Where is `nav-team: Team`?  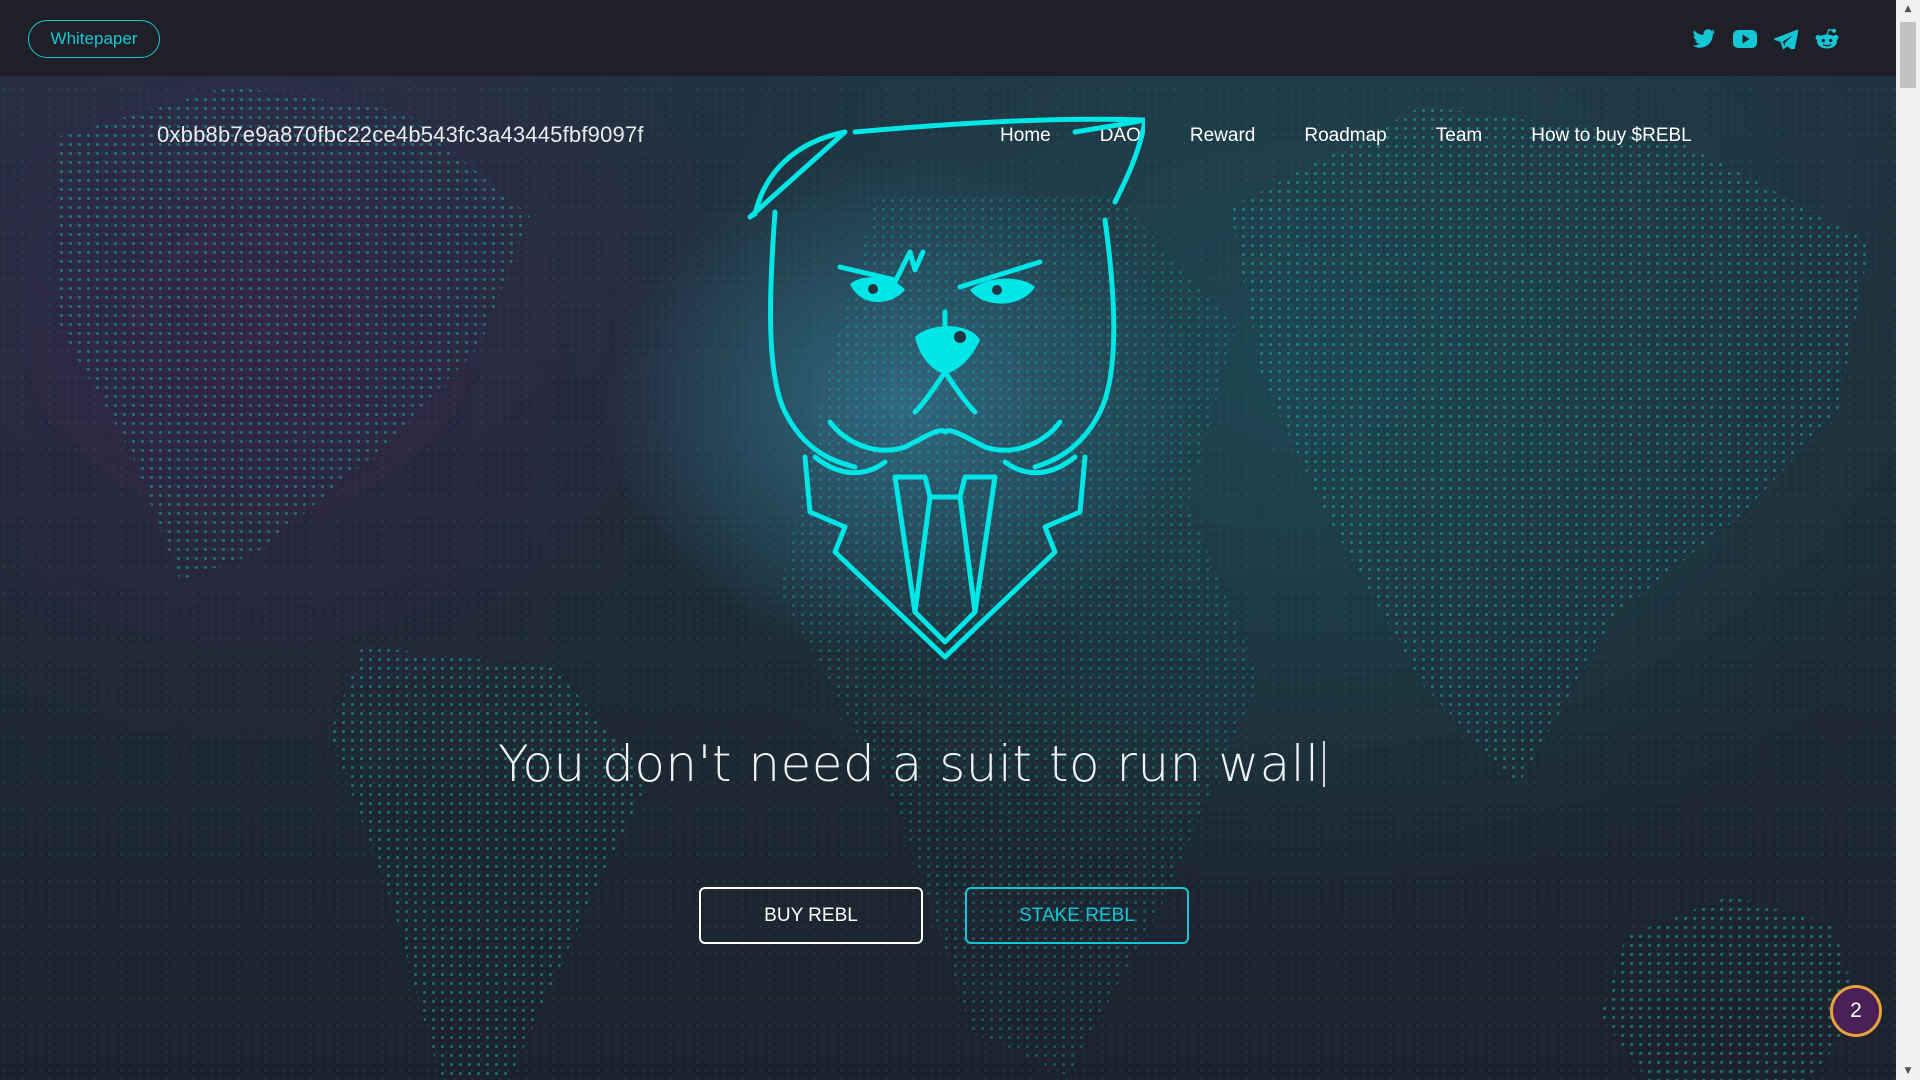
nav-team: Team is located at coordinates (1459, 136).